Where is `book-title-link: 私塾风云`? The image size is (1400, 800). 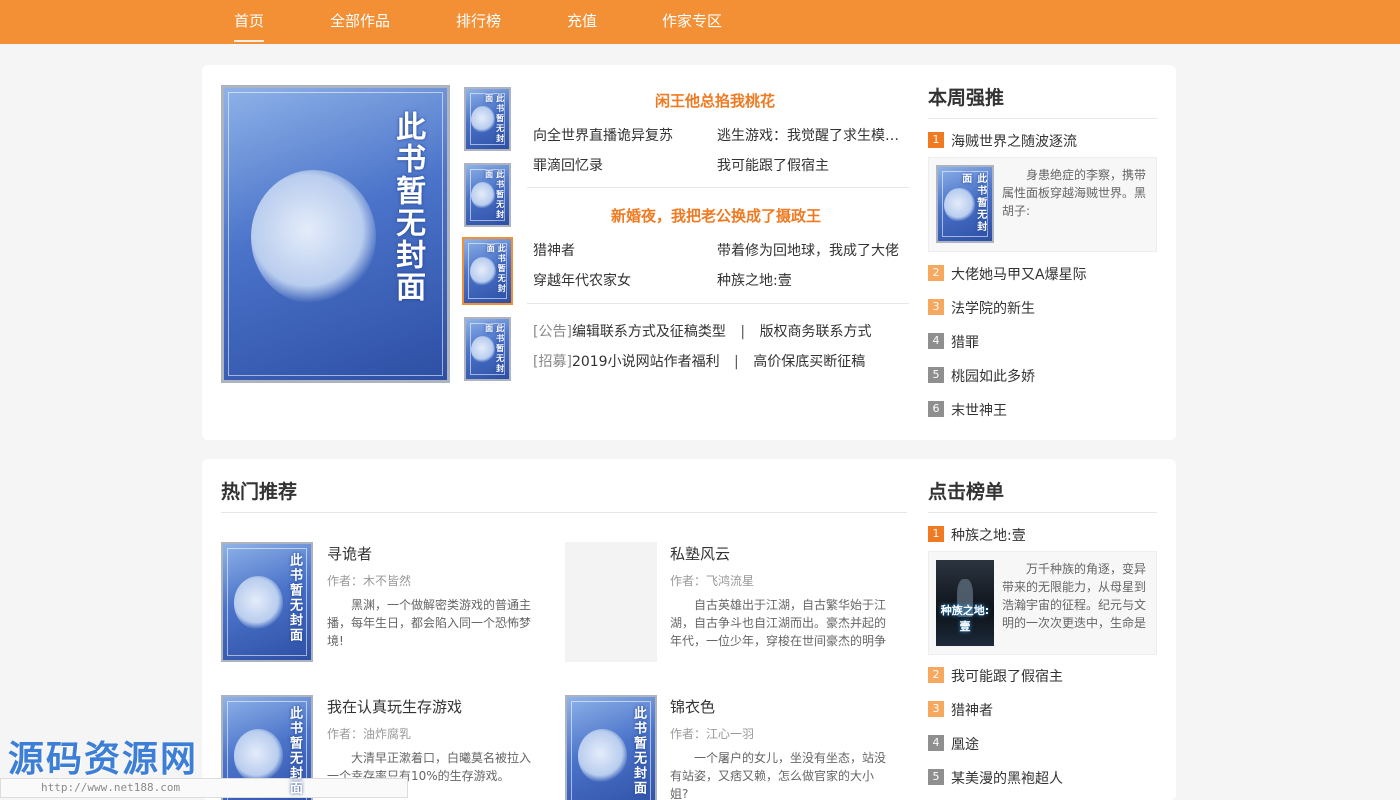
book-title-link: 私塾风云 is located at coordinates (700, 553).